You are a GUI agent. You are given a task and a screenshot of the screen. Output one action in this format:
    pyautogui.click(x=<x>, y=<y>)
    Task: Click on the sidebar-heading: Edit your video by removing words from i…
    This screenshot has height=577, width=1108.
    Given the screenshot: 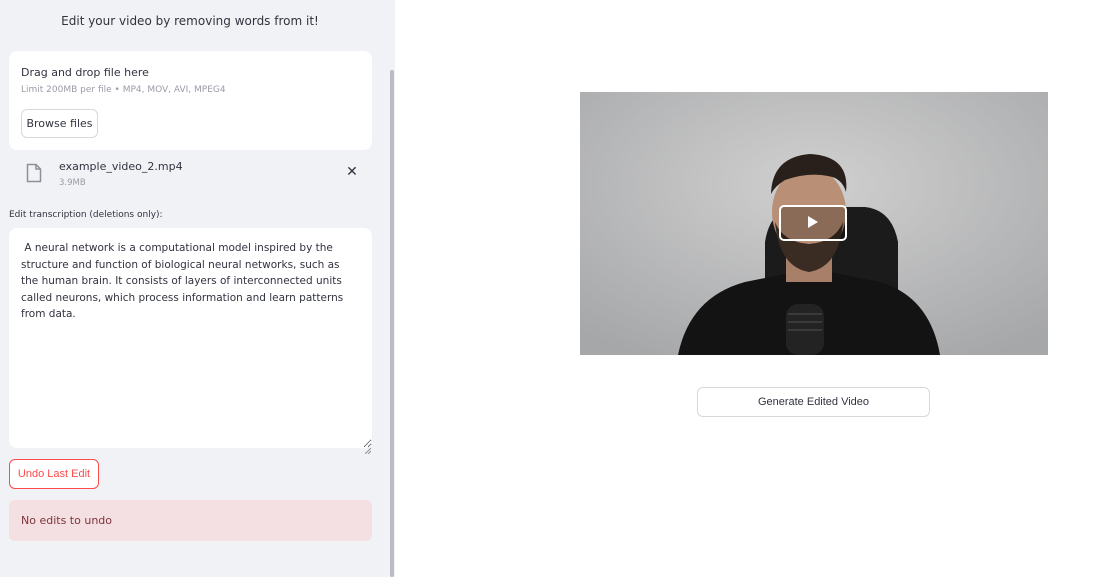 What is the action you would take?
    pyautogui.click(x=190, y=21)
    